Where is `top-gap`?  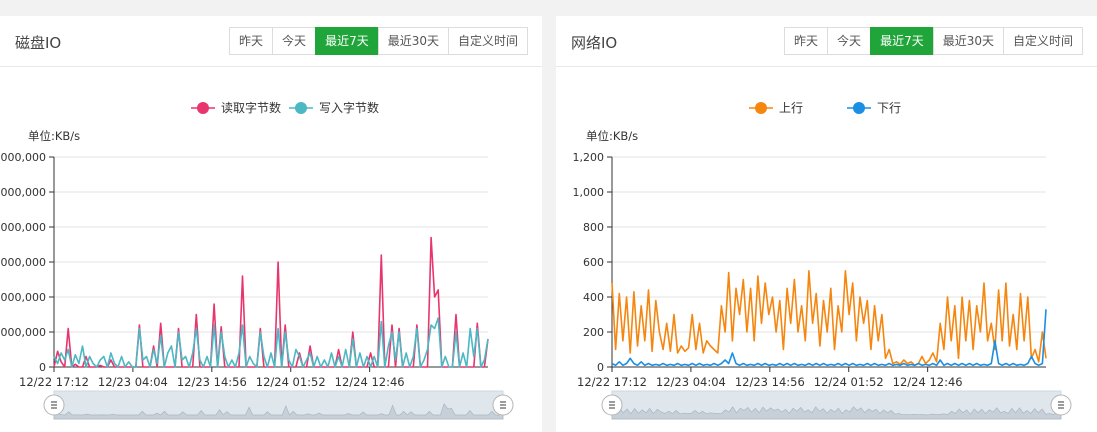
top-gap is located at coordinates (548, 8).